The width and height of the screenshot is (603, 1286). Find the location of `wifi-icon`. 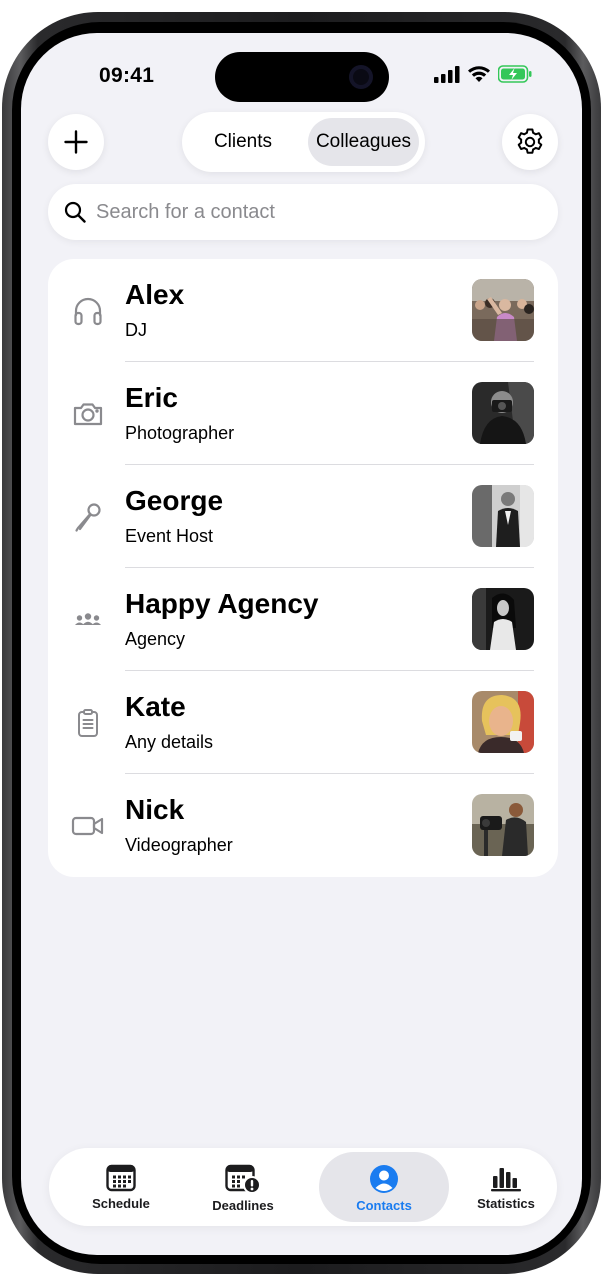

wifi-icon is located at coordinates (479, 74).